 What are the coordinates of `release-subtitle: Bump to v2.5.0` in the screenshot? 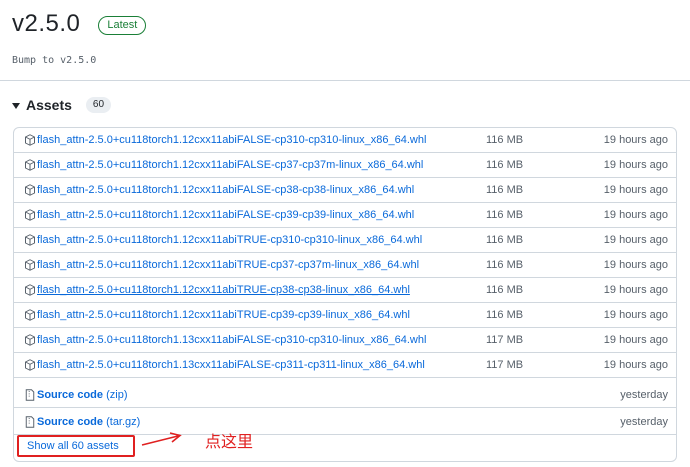 It's located at (54, 60).